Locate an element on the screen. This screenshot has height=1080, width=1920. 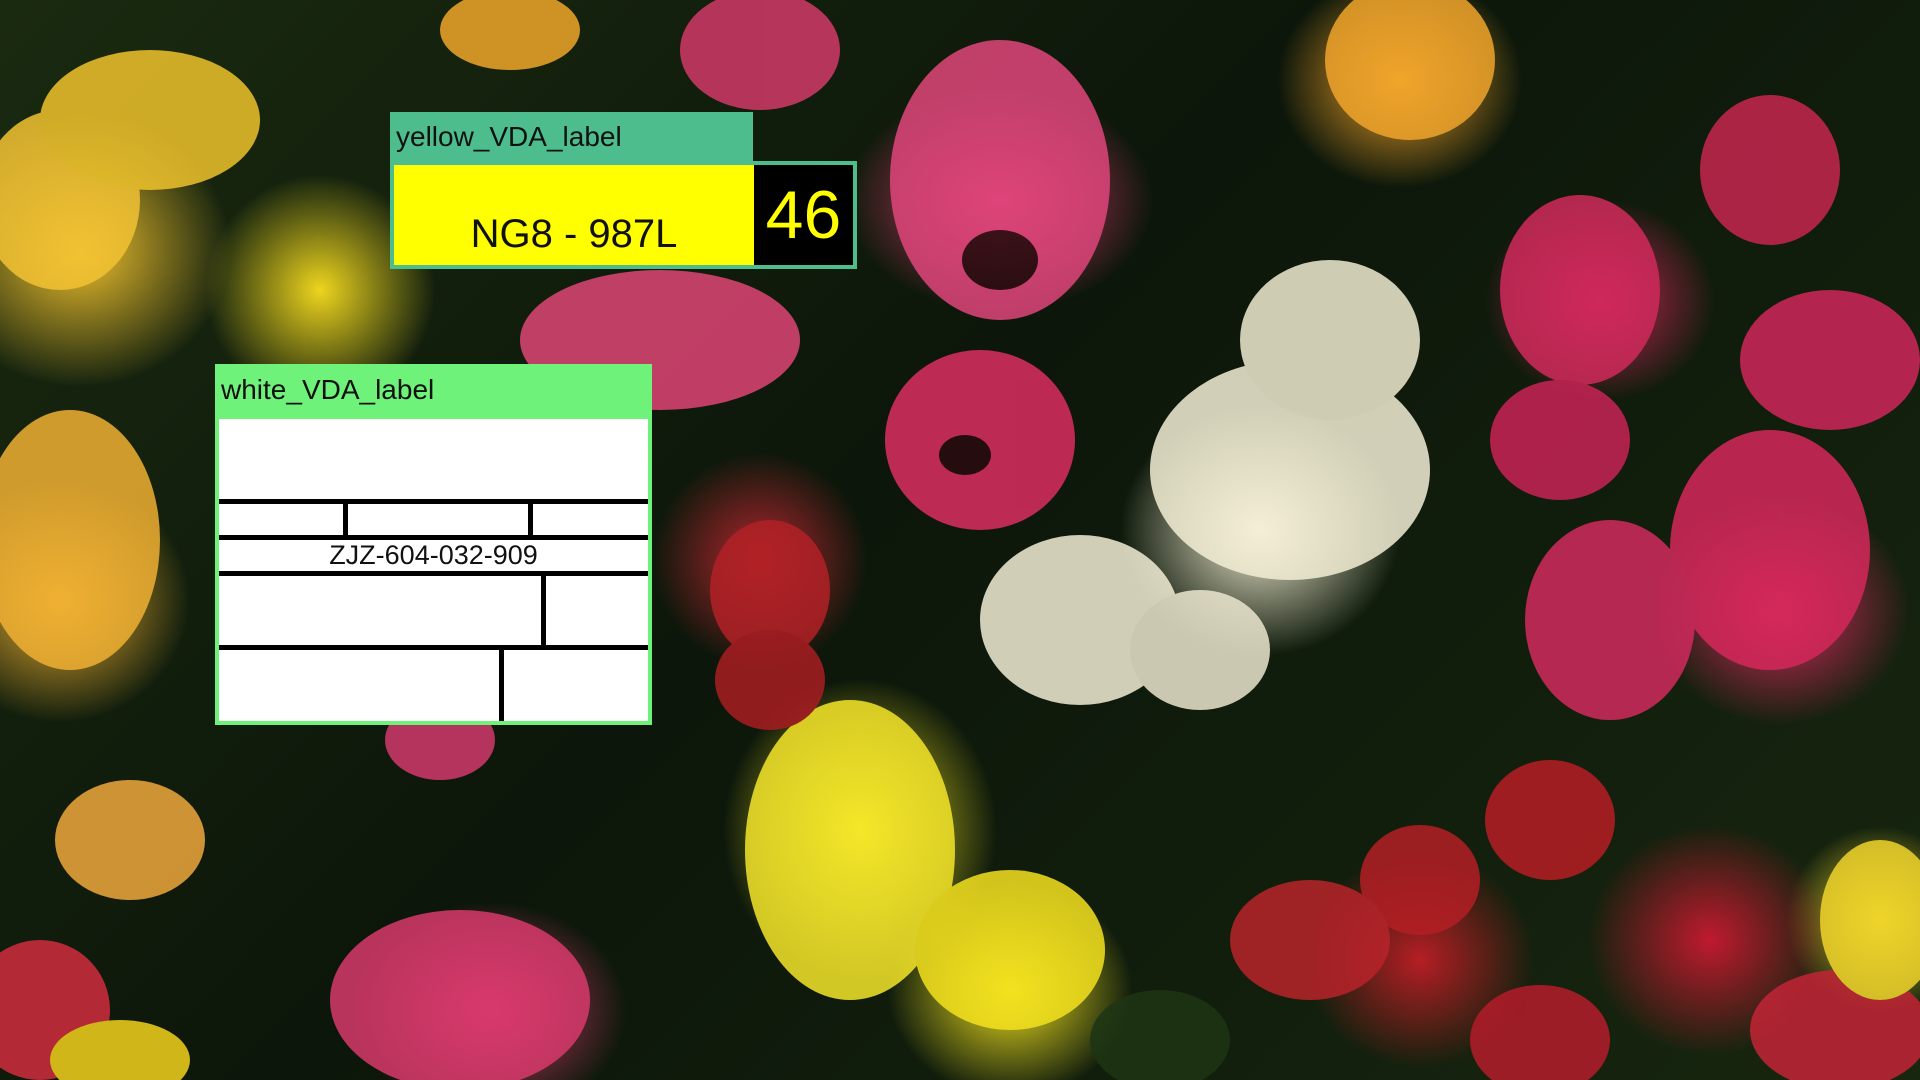
yellow-plate: NG8 - 987L is located at coordinates (574, 215).